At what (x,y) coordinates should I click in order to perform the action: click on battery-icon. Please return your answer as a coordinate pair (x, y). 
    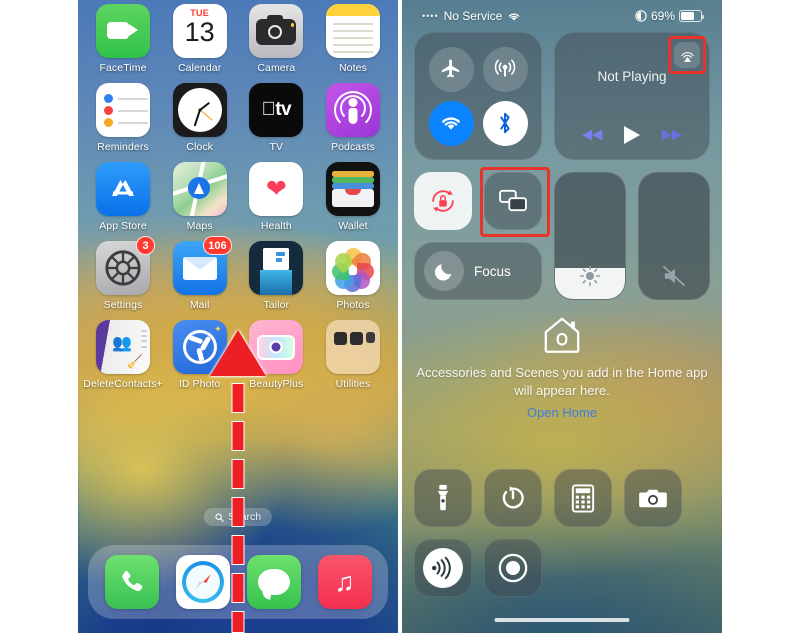
    Looking at the image, I should click on (692, 16).